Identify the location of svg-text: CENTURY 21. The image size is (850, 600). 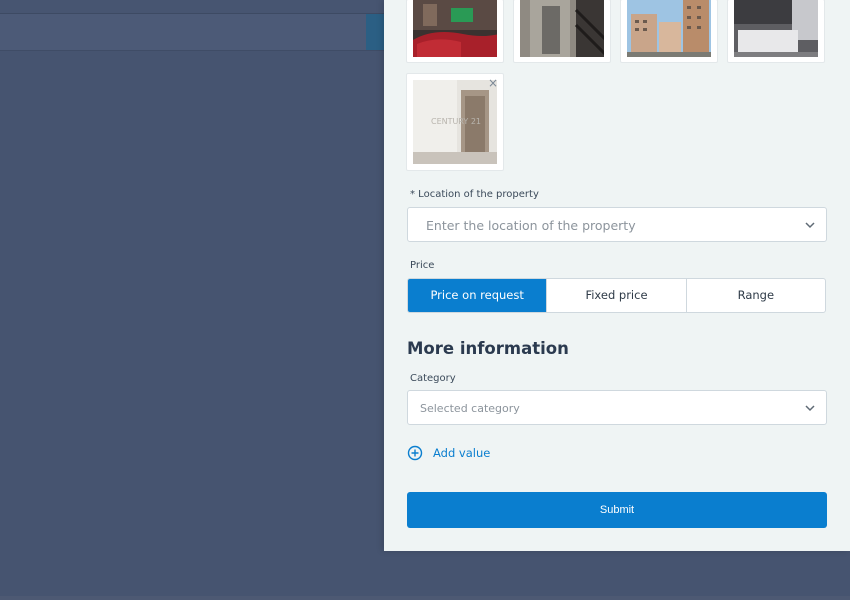
(456, 121).